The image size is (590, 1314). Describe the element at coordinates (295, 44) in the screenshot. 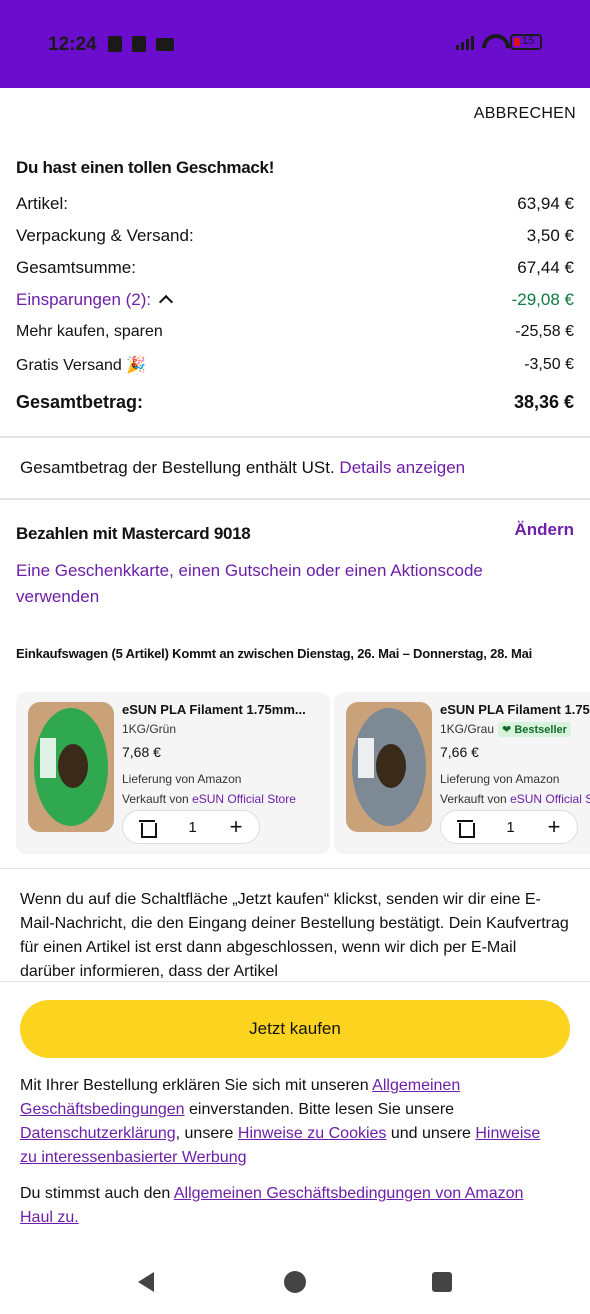

I see `status-bar: 12:24 15` at that location.